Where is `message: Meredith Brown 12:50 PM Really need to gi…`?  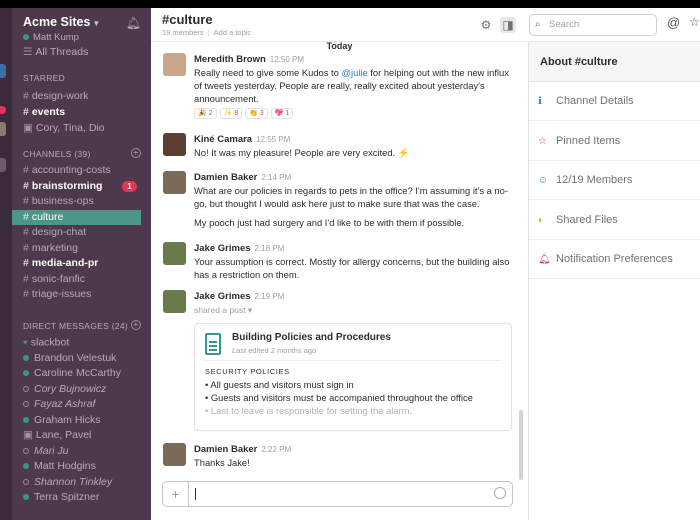 message: Meredith Brown 12:50 PM Really need to gi… is located at coordinates (337, 85).